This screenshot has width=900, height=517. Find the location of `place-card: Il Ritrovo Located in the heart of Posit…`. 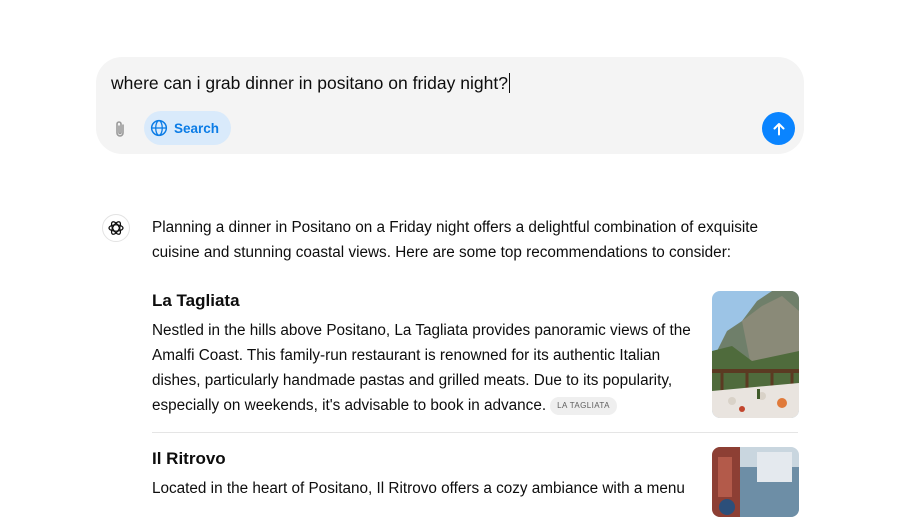

place-card: Il Ritrovo Located in the heart of Posit… is located at coordinates (475, 482).